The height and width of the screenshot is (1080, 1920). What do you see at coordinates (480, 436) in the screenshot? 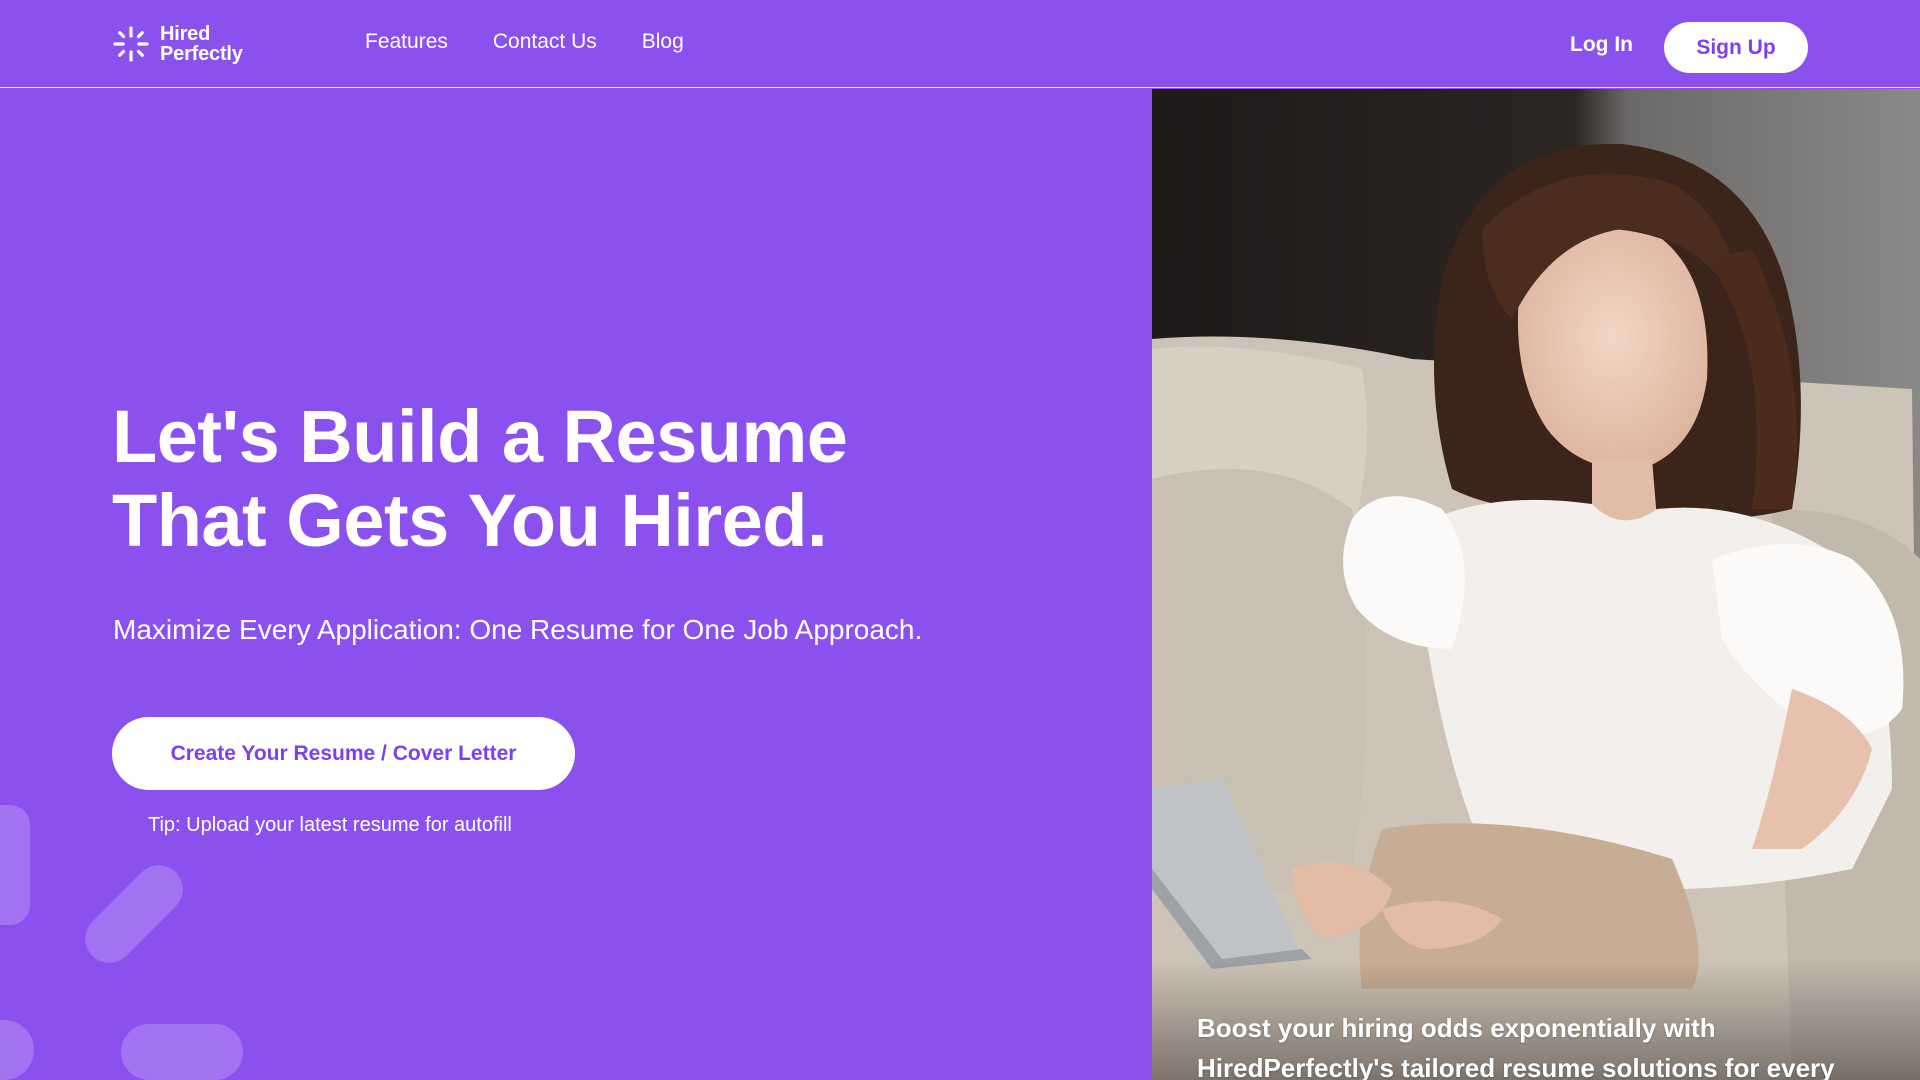
I see `hero-title-line1: Let's Build a Resume` at bounding box center [480, 436].